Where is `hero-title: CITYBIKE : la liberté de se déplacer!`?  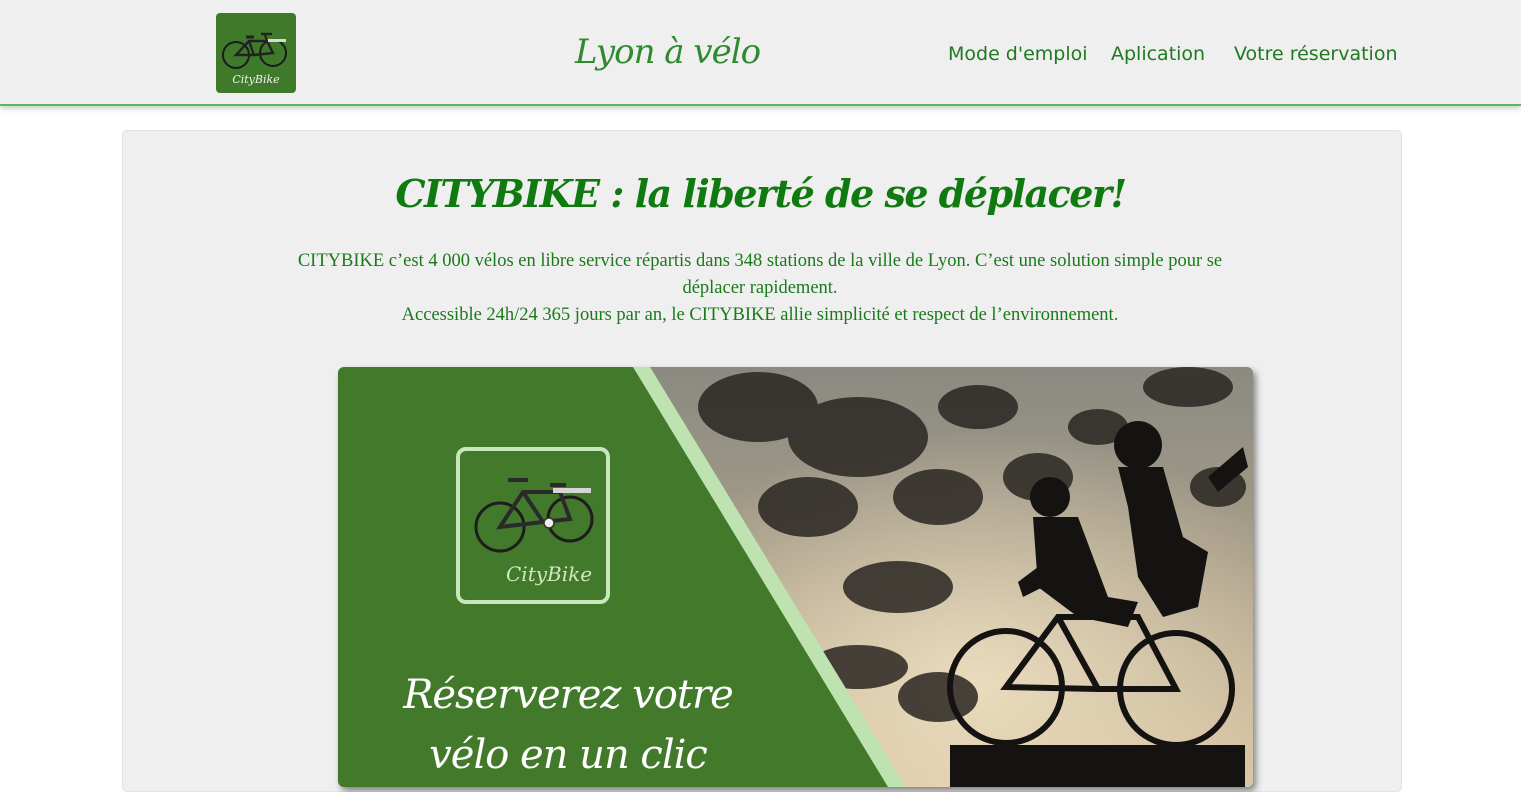
hero-title: CITYBIKE : la liberté de se déplacer! is located at coordinates (761, 193).